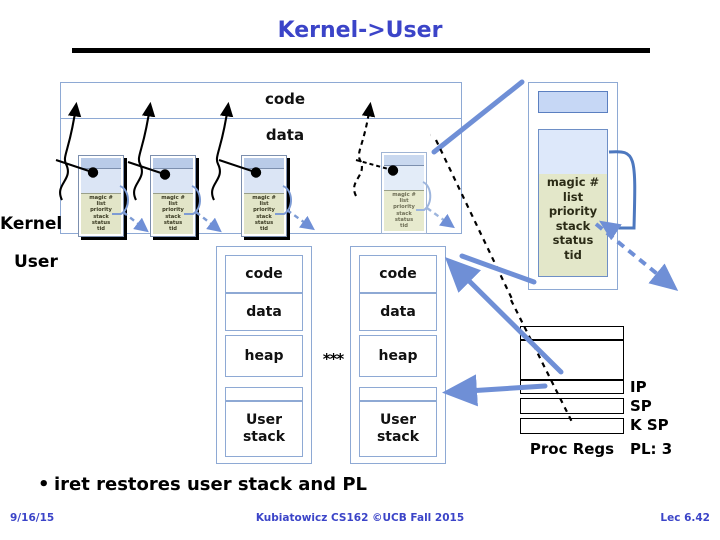 The height and width of the screenshot is (540, 720). Describe the element at coordinates (572, 387) in the screenshot. I see `proc-reg-row-ip` at that location.